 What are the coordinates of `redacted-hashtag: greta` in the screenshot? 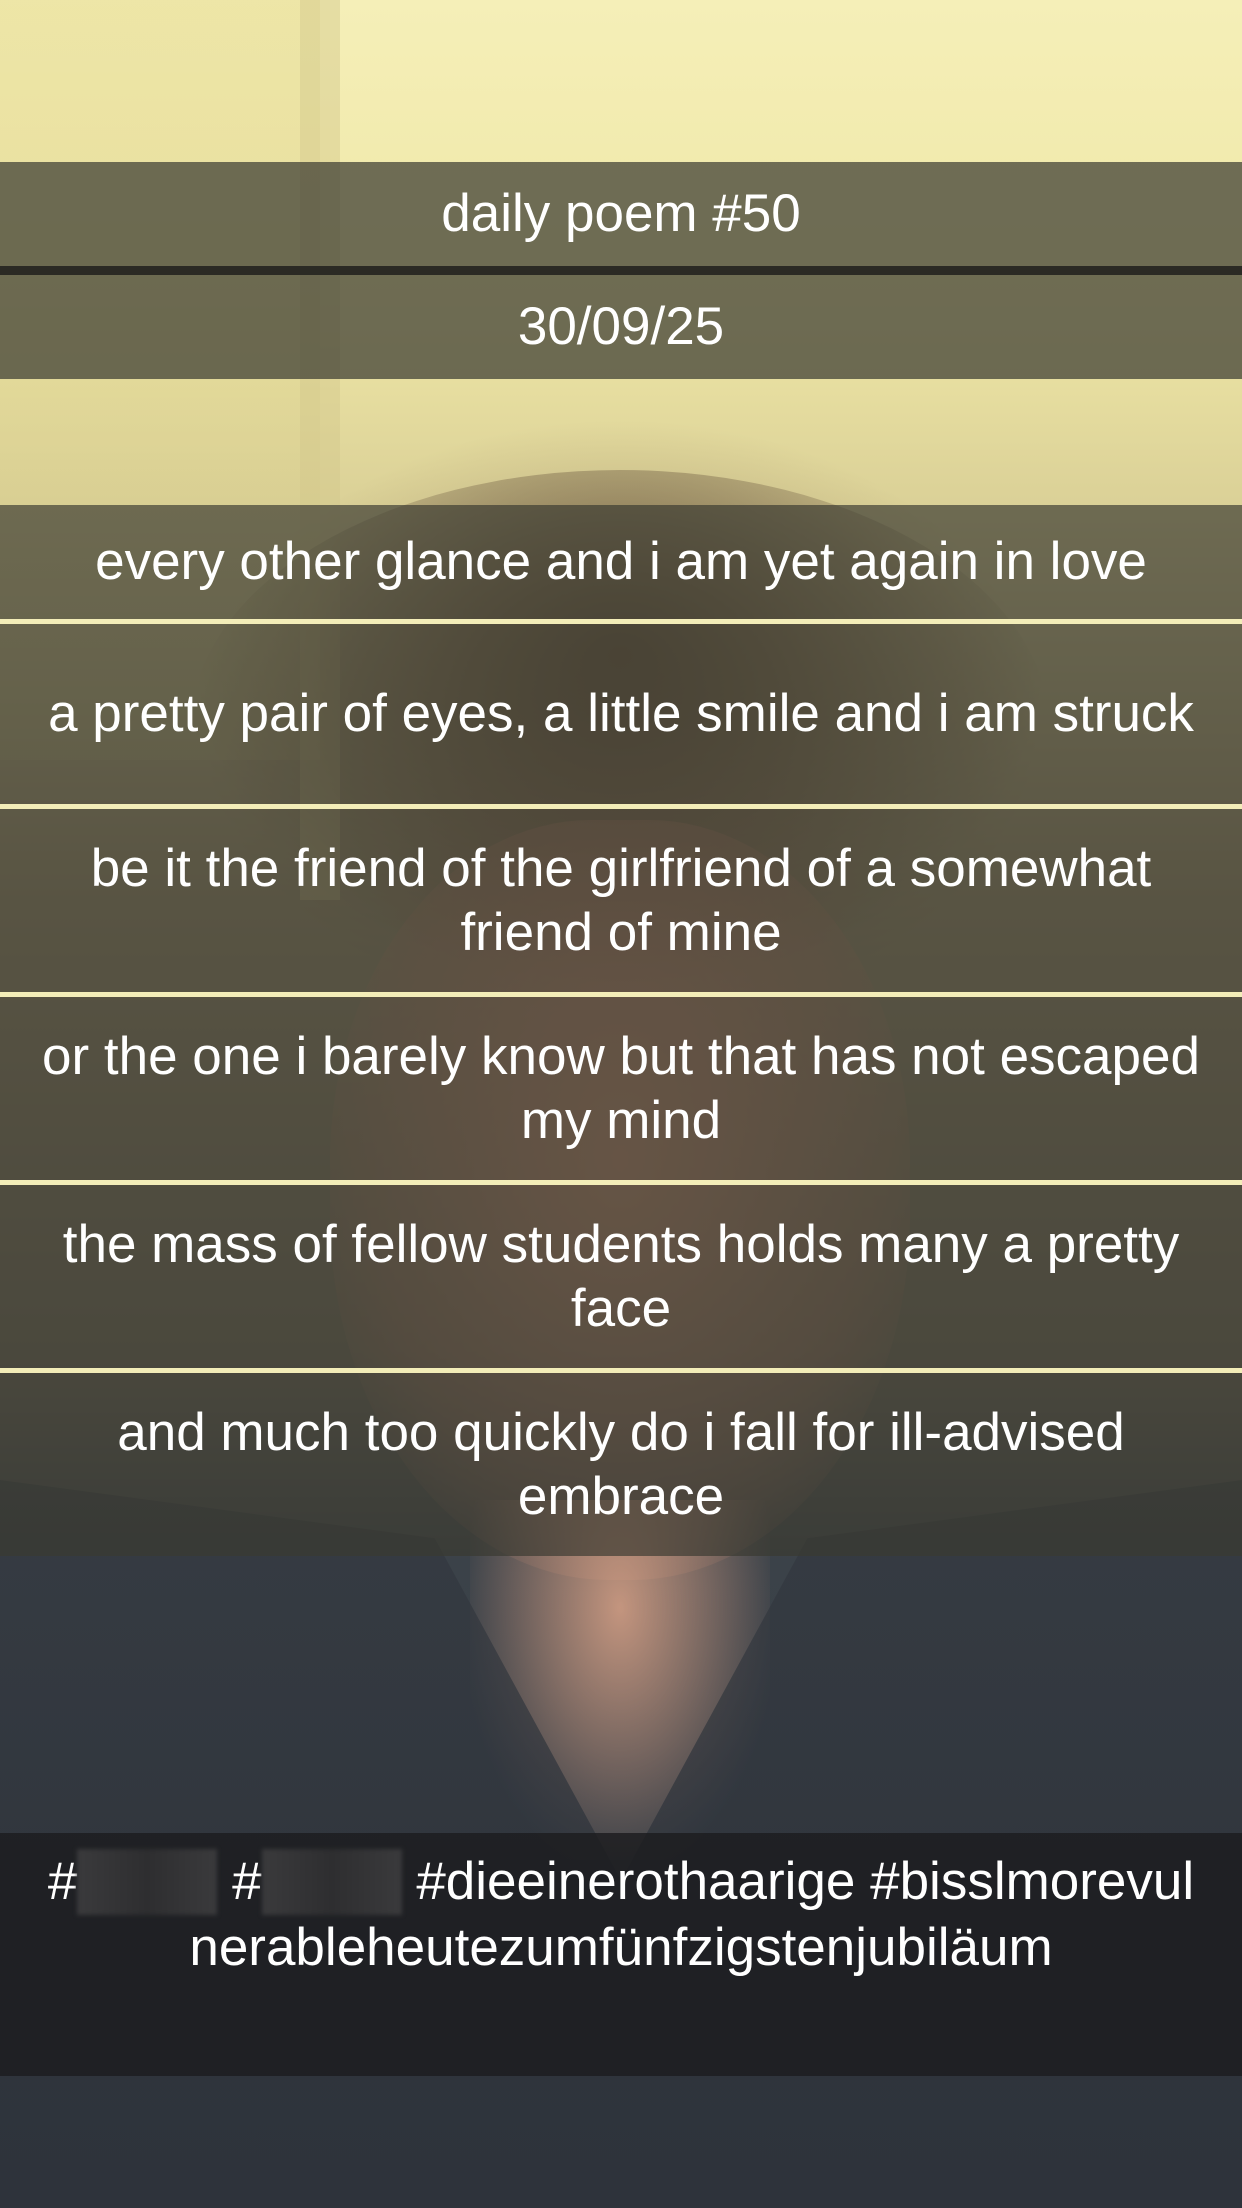 It's located at (147, 1882).